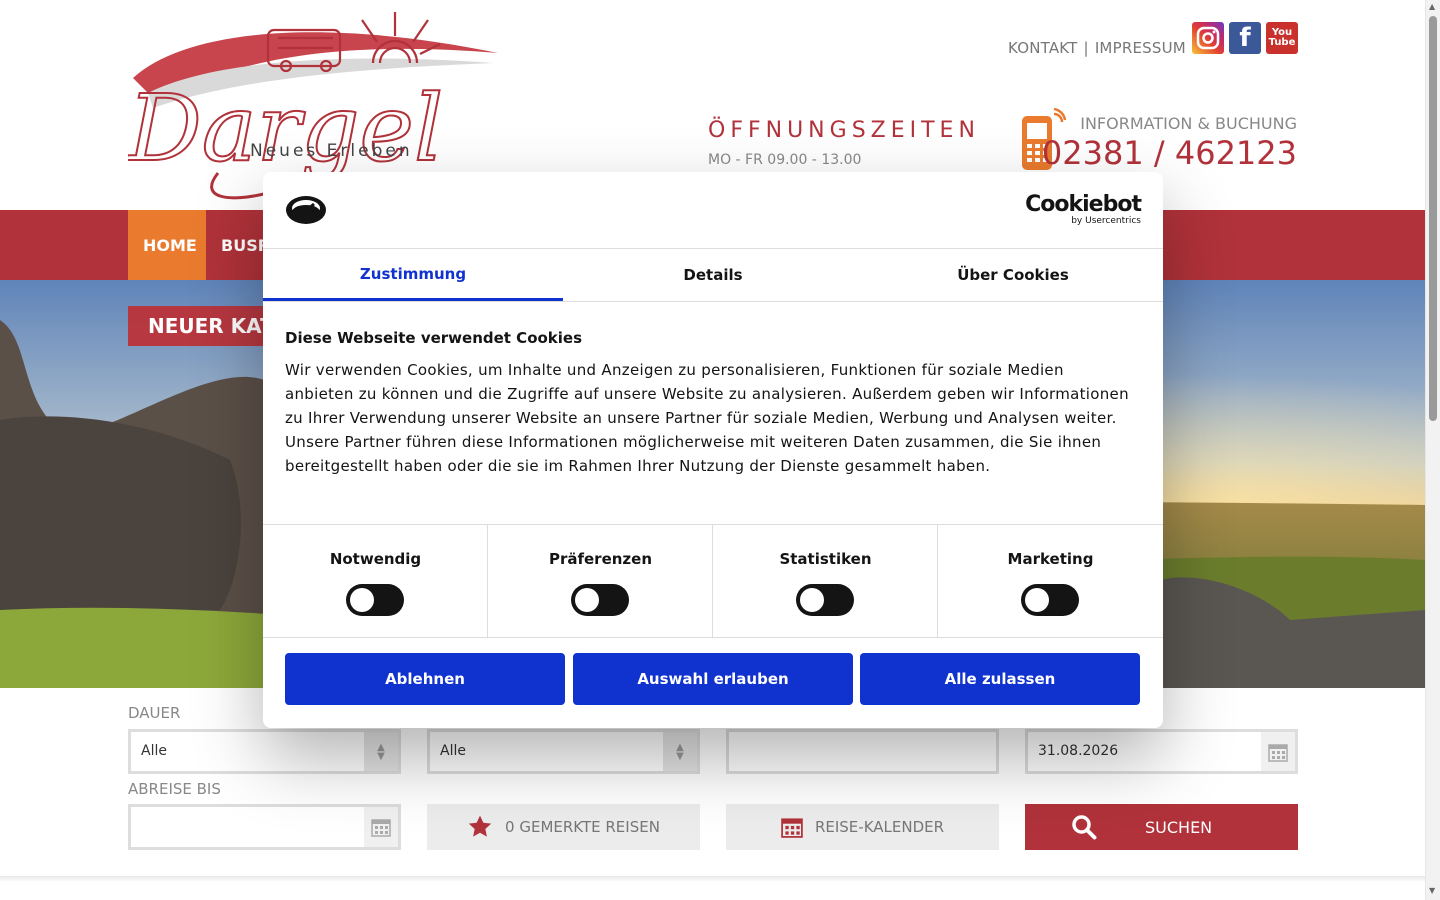  I want to click on cookiebot-subline: by Usercentrics, so click(1106, 221).